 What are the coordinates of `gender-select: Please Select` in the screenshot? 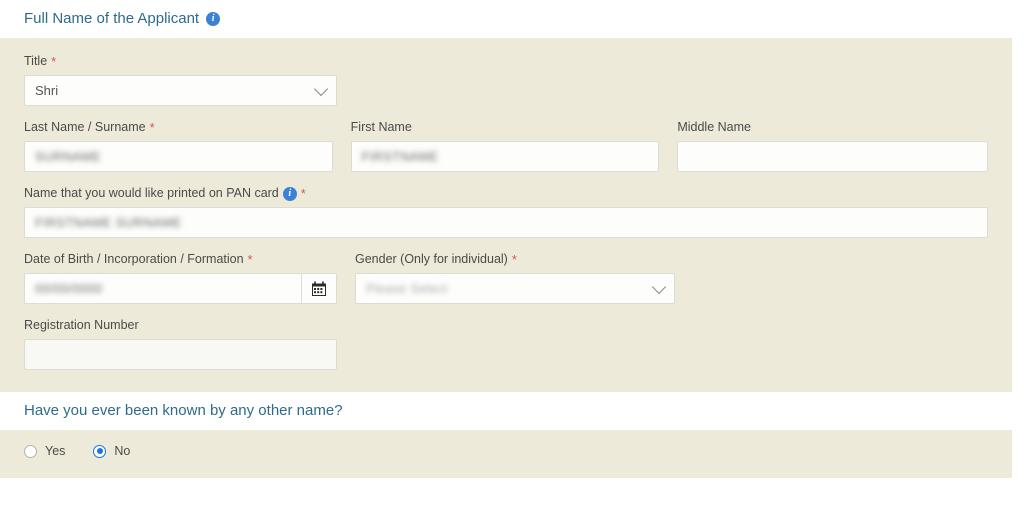 It's located at (515, 288).